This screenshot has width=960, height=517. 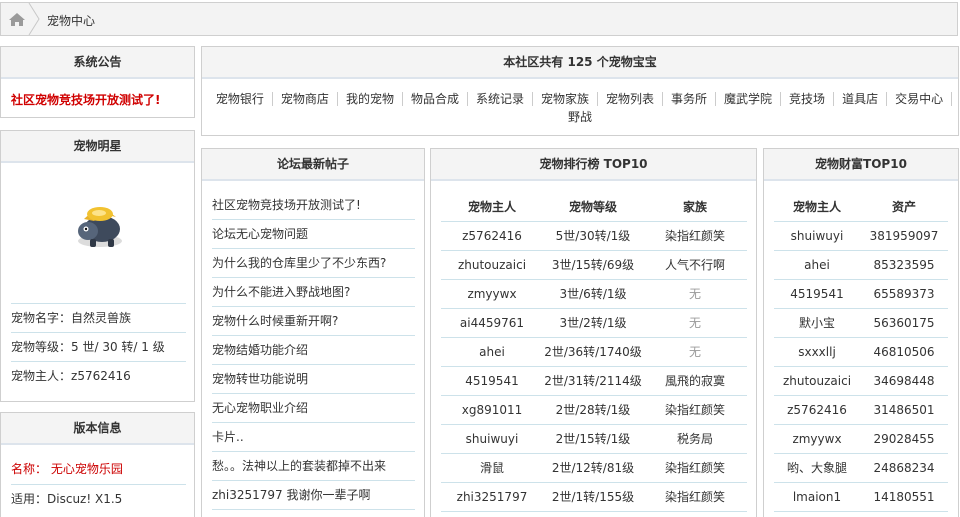 I want to click on menu-pet-list: 宠物列表, so click(x=631, y=99).